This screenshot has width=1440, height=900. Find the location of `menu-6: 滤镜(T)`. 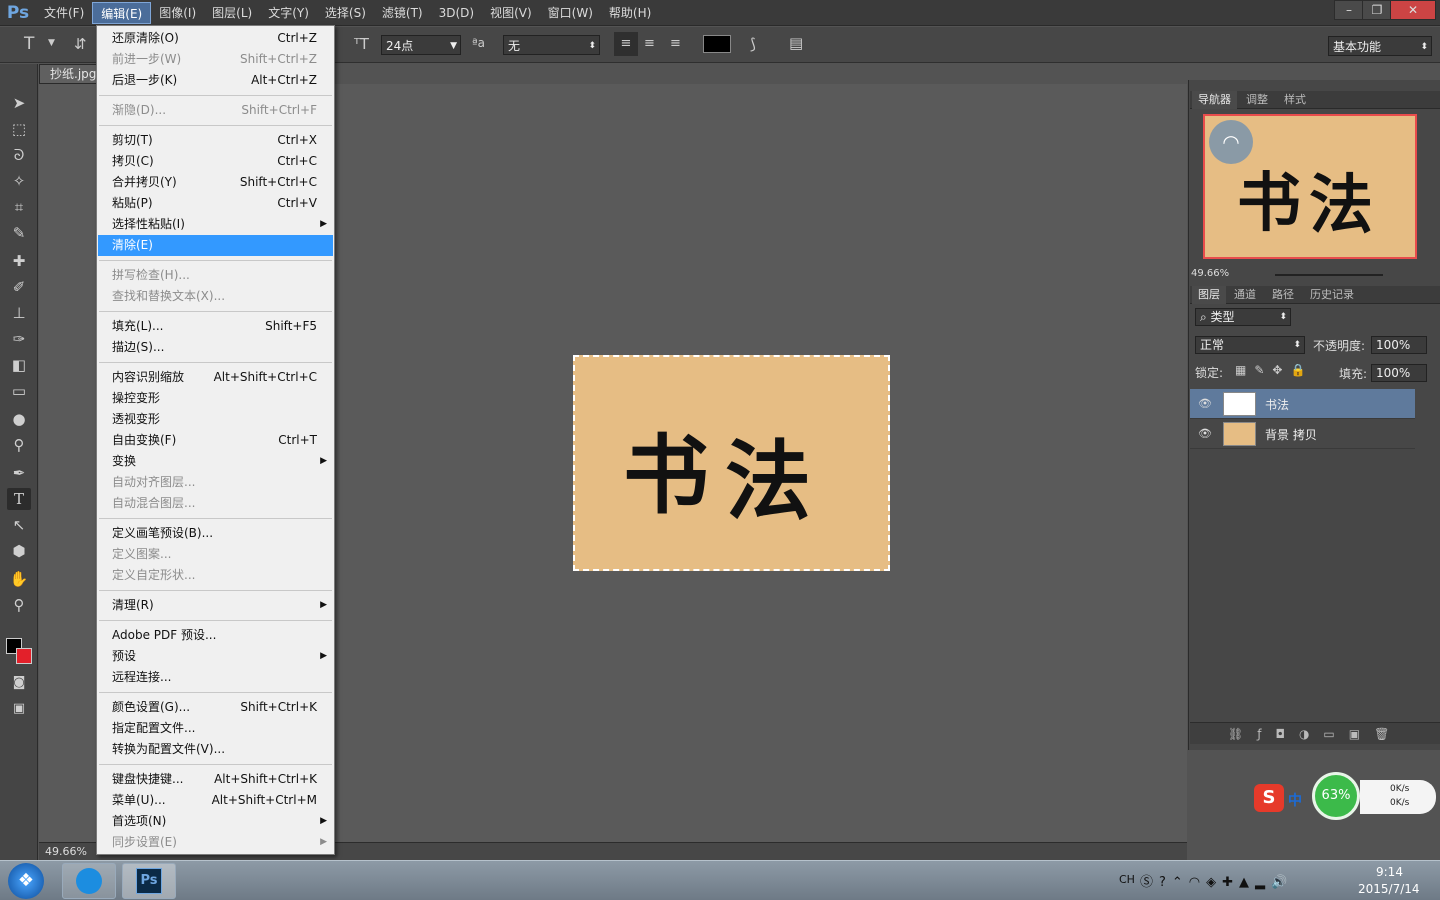

menu-6: 滤镜(T) is located at coordinates (402, 13).